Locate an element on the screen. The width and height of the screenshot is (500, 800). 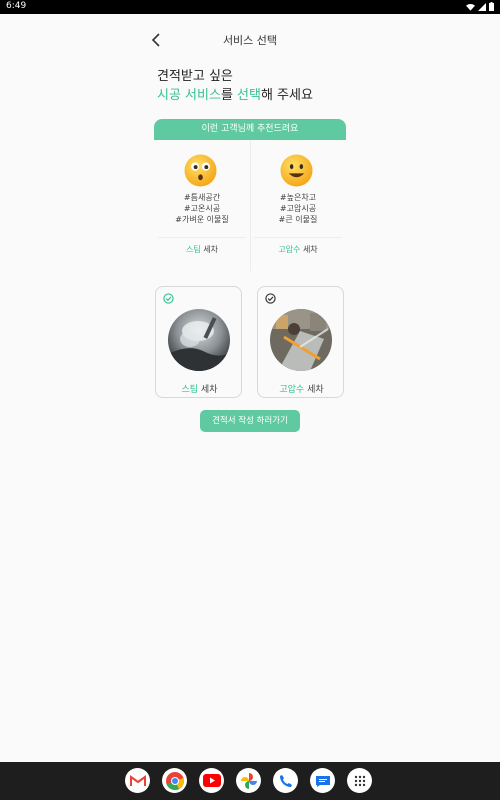
smiling-face-icon is located at coordinates (296, 170).